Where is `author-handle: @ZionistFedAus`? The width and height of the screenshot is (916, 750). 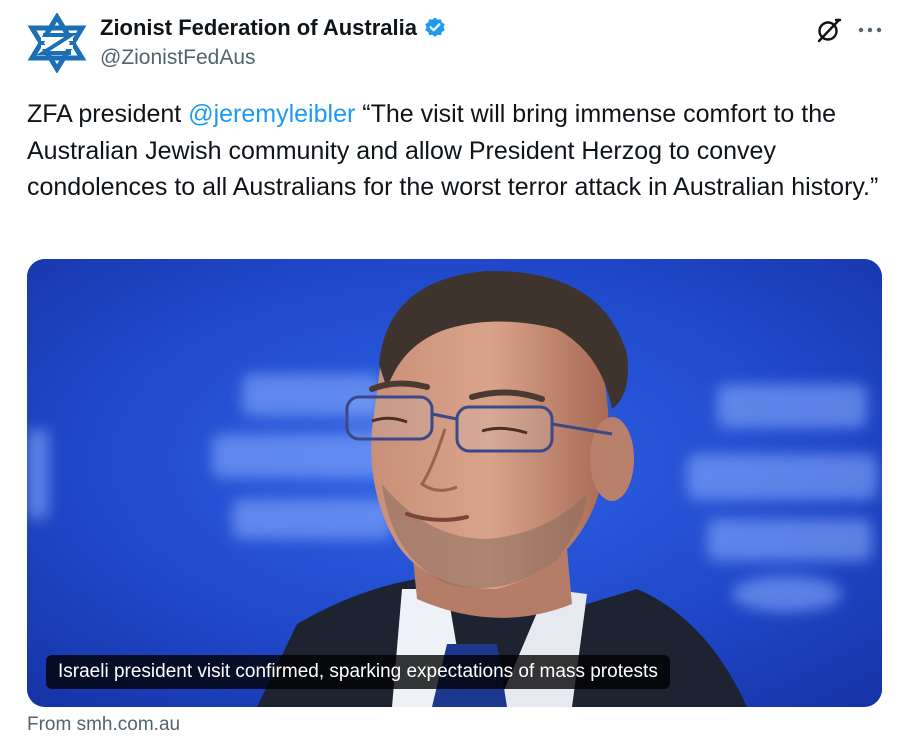
author-handle: @ZionistFedAus is located at coordinates (178, 58).